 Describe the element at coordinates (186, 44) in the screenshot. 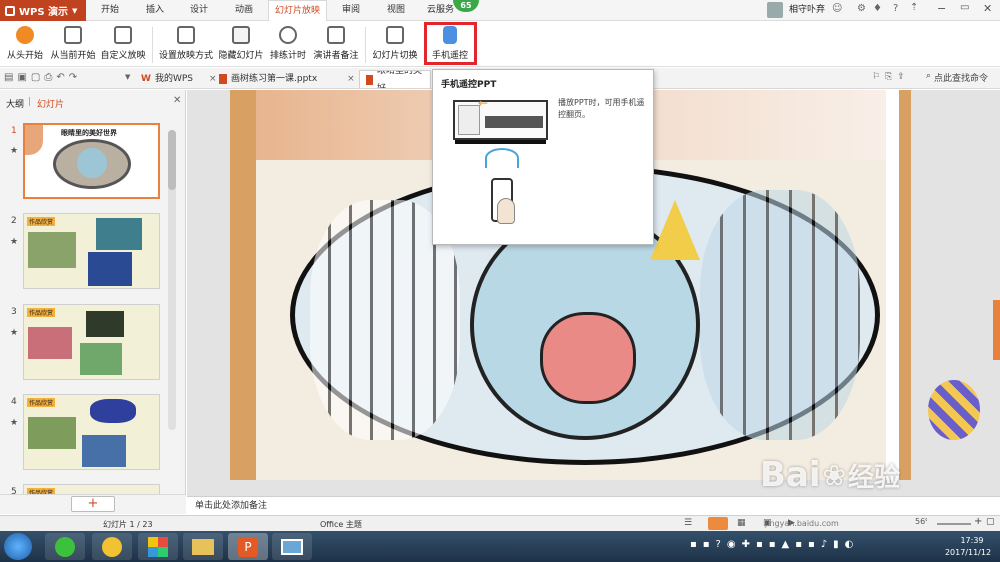

I see `show-settings-button: 设置放映方式` at that location.